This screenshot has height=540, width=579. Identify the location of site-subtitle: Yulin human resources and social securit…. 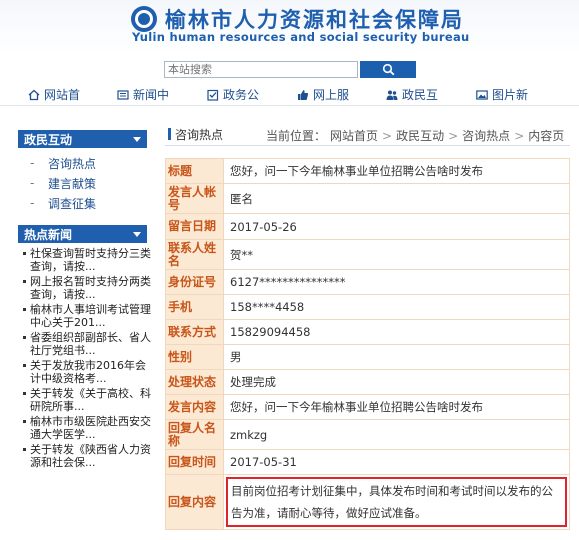
(301, 37).